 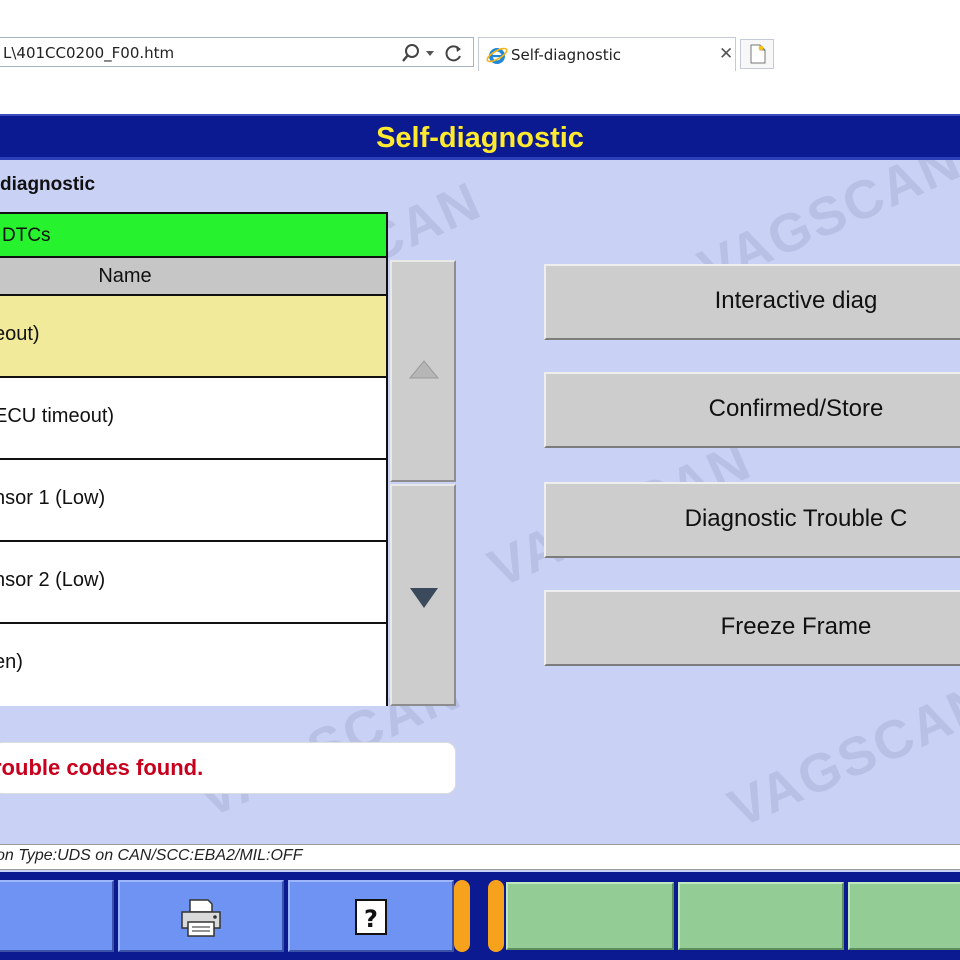 I want to click on status-bar: on Type:UDS on CAN/SCC:EBA2/MIL:OFF, so click(x=480, y=857).